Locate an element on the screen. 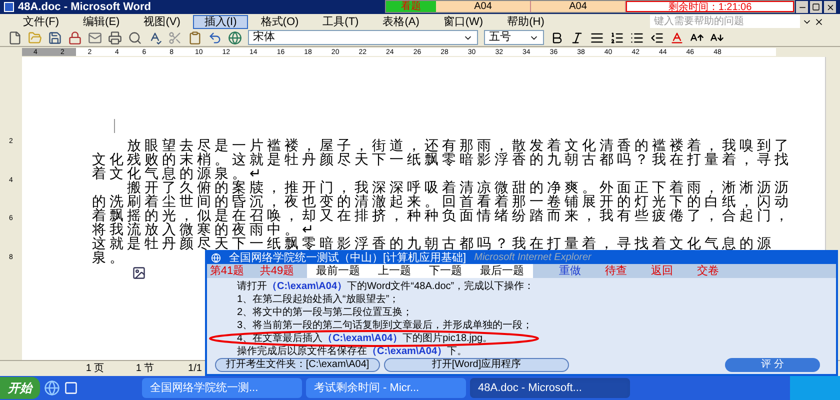 The height and width of the screenshot is (400, 840). menu-item: 窗口(W) is located at coordinates (463, 21).